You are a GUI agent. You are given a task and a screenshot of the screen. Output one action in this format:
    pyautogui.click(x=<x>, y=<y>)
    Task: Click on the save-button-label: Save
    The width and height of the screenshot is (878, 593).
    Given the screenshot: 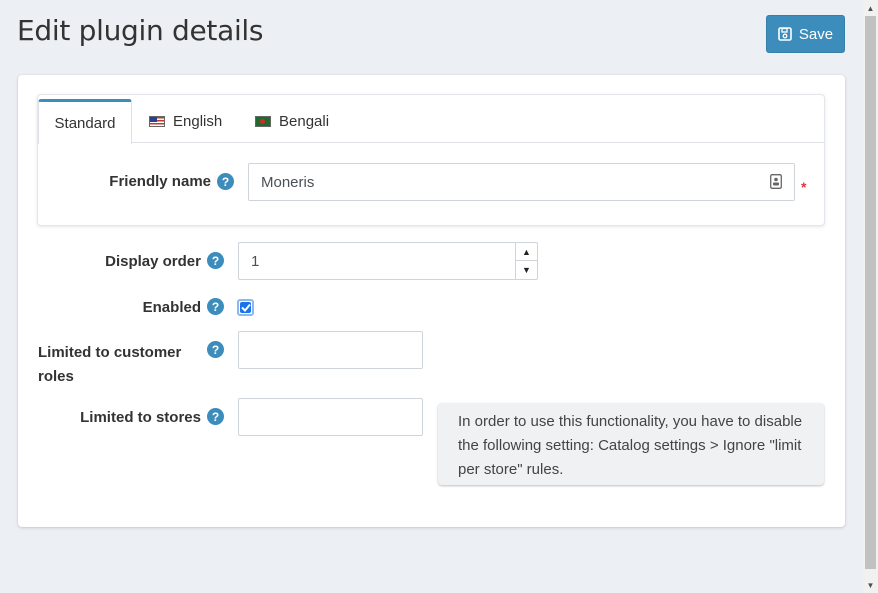 What is the action you would take?
    pyautogui.click(x=816, y=34)
    